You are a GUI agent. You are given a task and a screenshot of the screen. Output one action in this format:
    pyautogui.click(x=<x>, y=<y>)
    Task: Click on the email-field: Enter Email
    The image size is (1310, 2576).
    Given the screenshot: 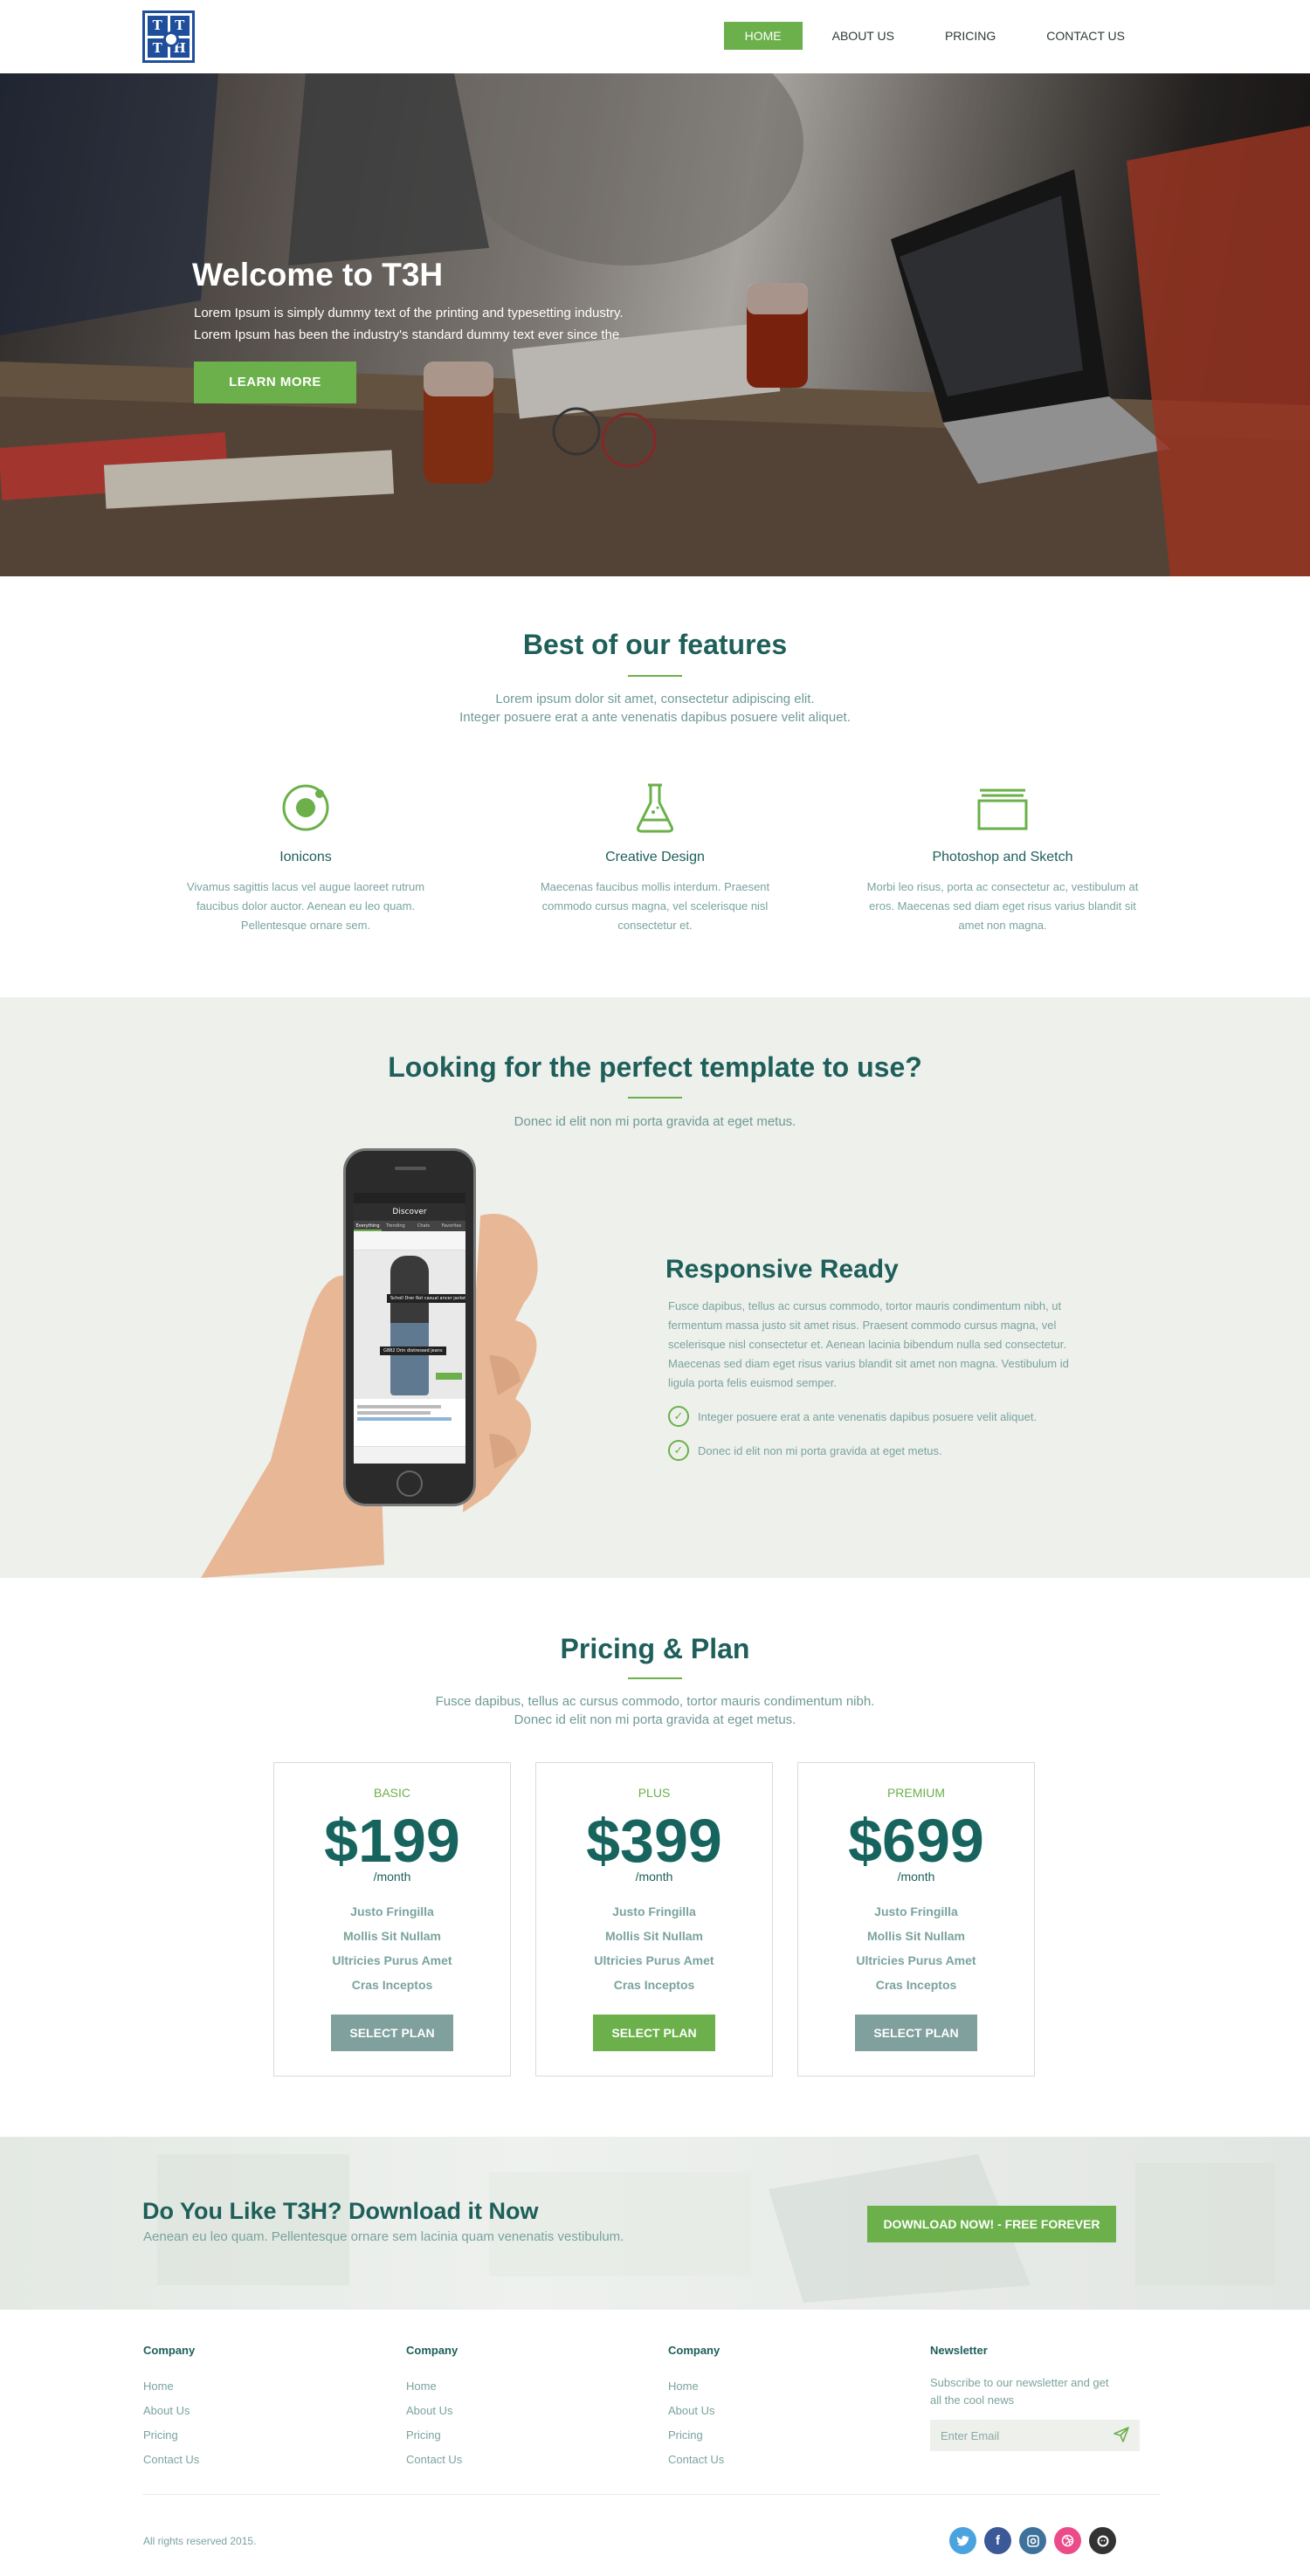 What is the action you would take?
    pyautogui.click(x=1035, y=2435)
    